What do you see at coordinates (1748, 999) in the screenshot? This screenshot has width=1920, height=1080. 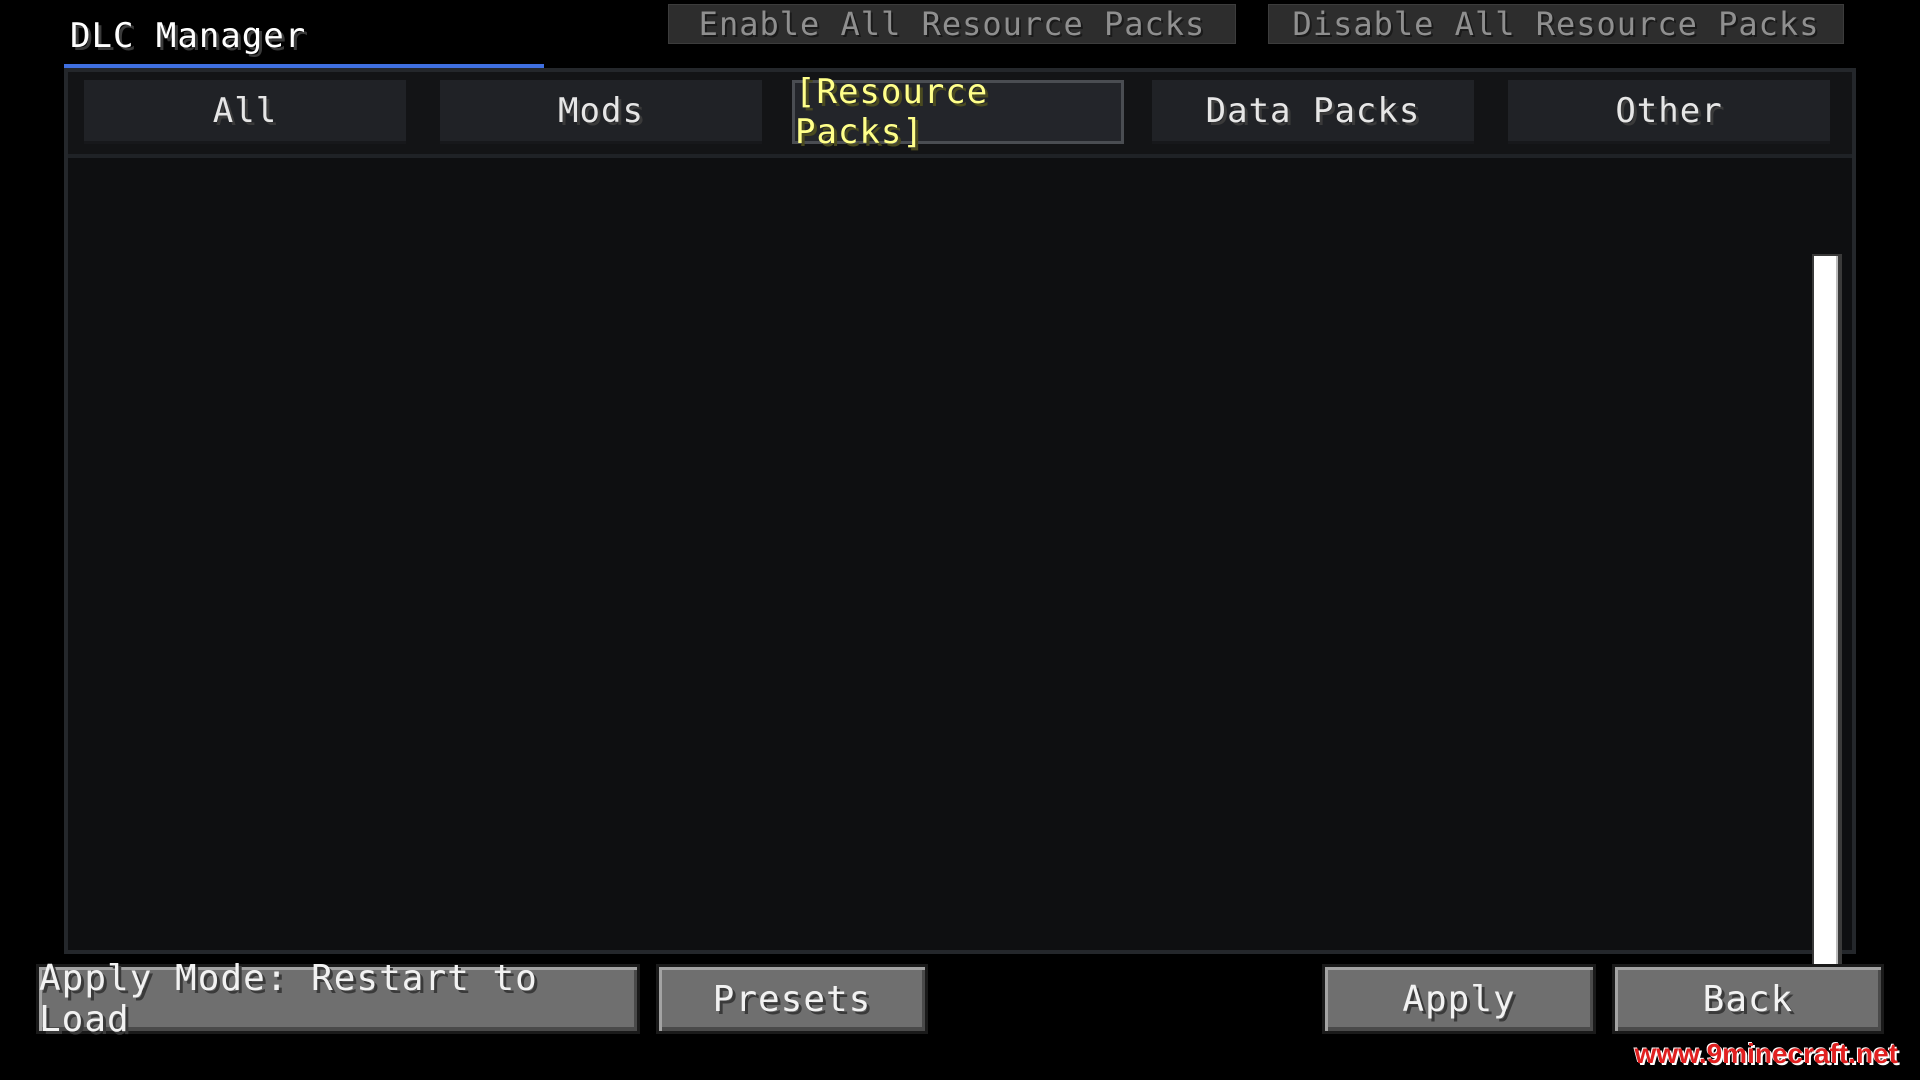 I see `back-button: Back` at bounding box center [1748, 999].